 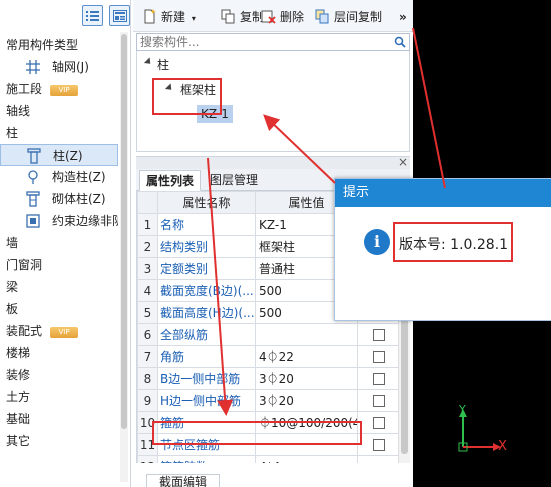 I want to click on category-construction-section: 施工段 VIP, so click(x=59, y=89).